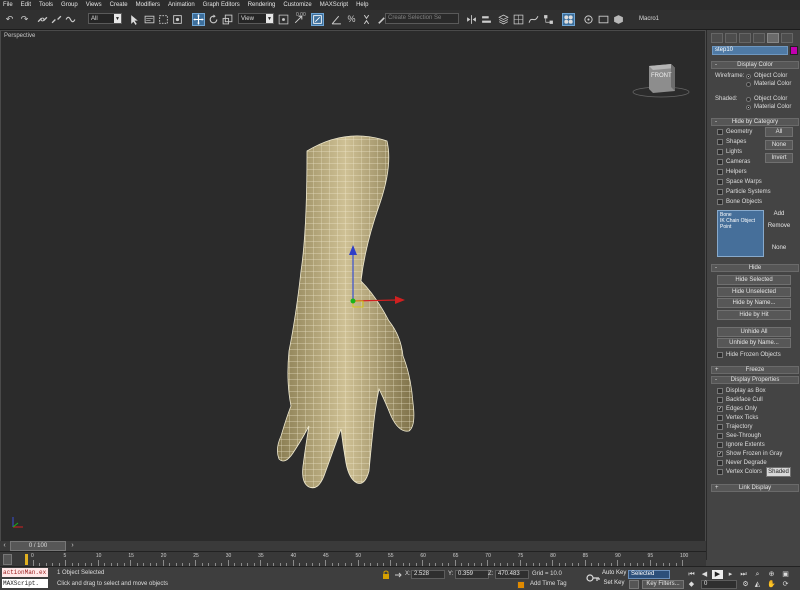  I want to click on time-slider-thumb: 0 / 100, so click(38, 546).